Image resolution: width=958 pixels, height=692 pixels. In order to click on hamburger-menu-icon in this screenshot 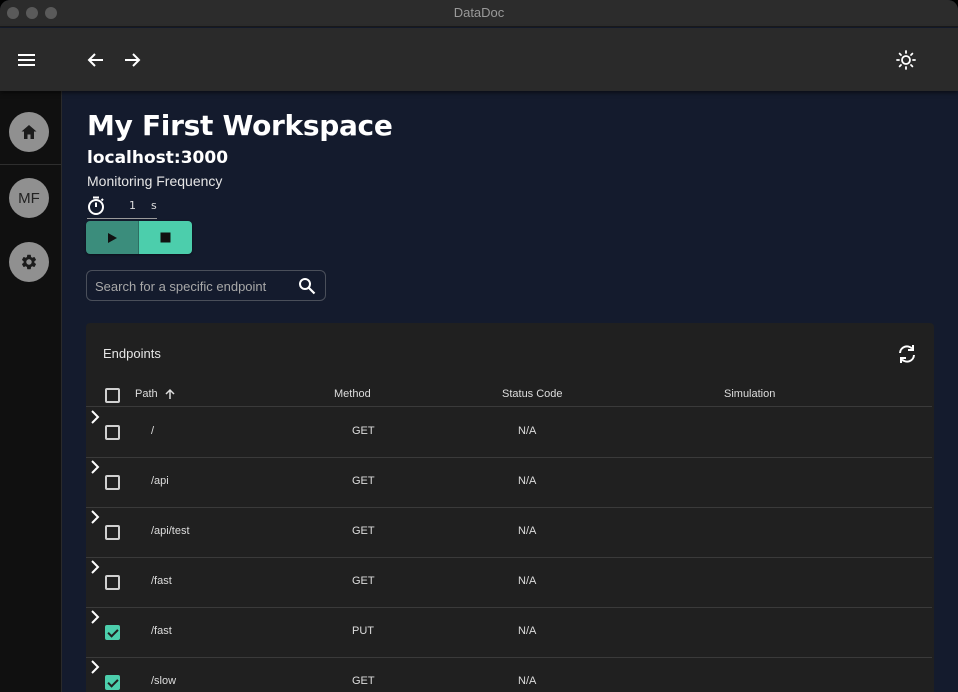, I will do `click(26, 60)`.